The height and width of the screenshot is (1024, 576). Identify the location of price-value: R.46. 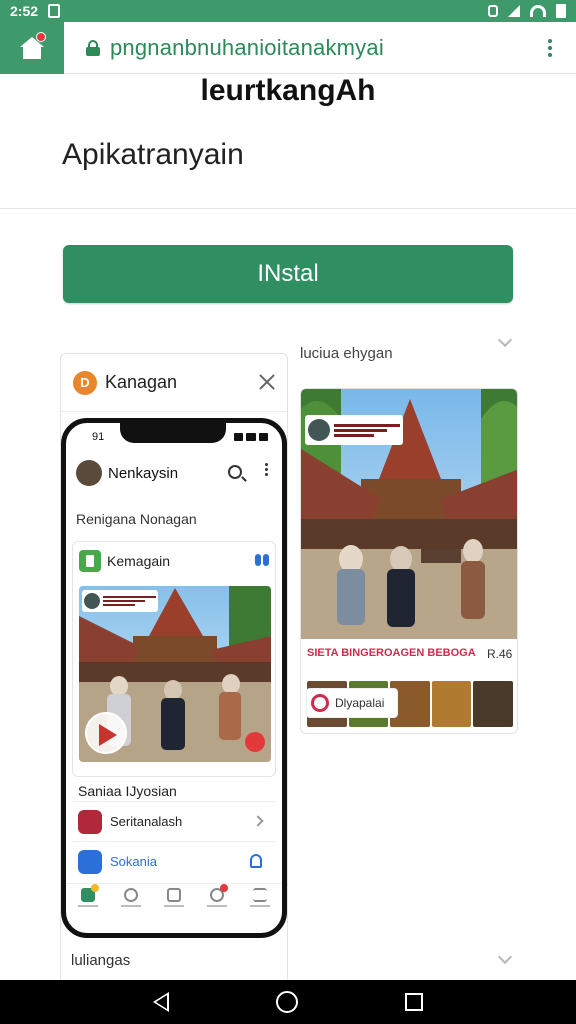
(500, 654).